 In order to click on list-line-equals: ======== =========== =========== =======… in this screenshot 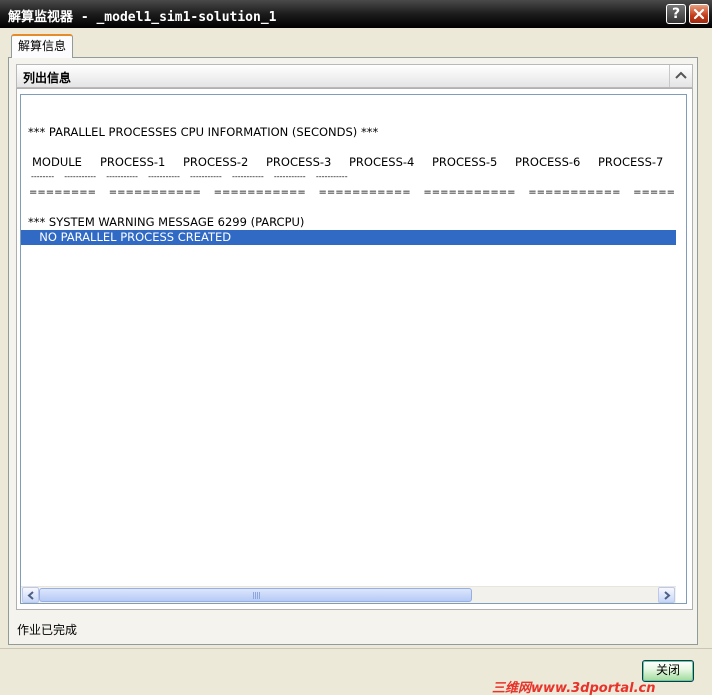, I will do `click(352, 192)`.